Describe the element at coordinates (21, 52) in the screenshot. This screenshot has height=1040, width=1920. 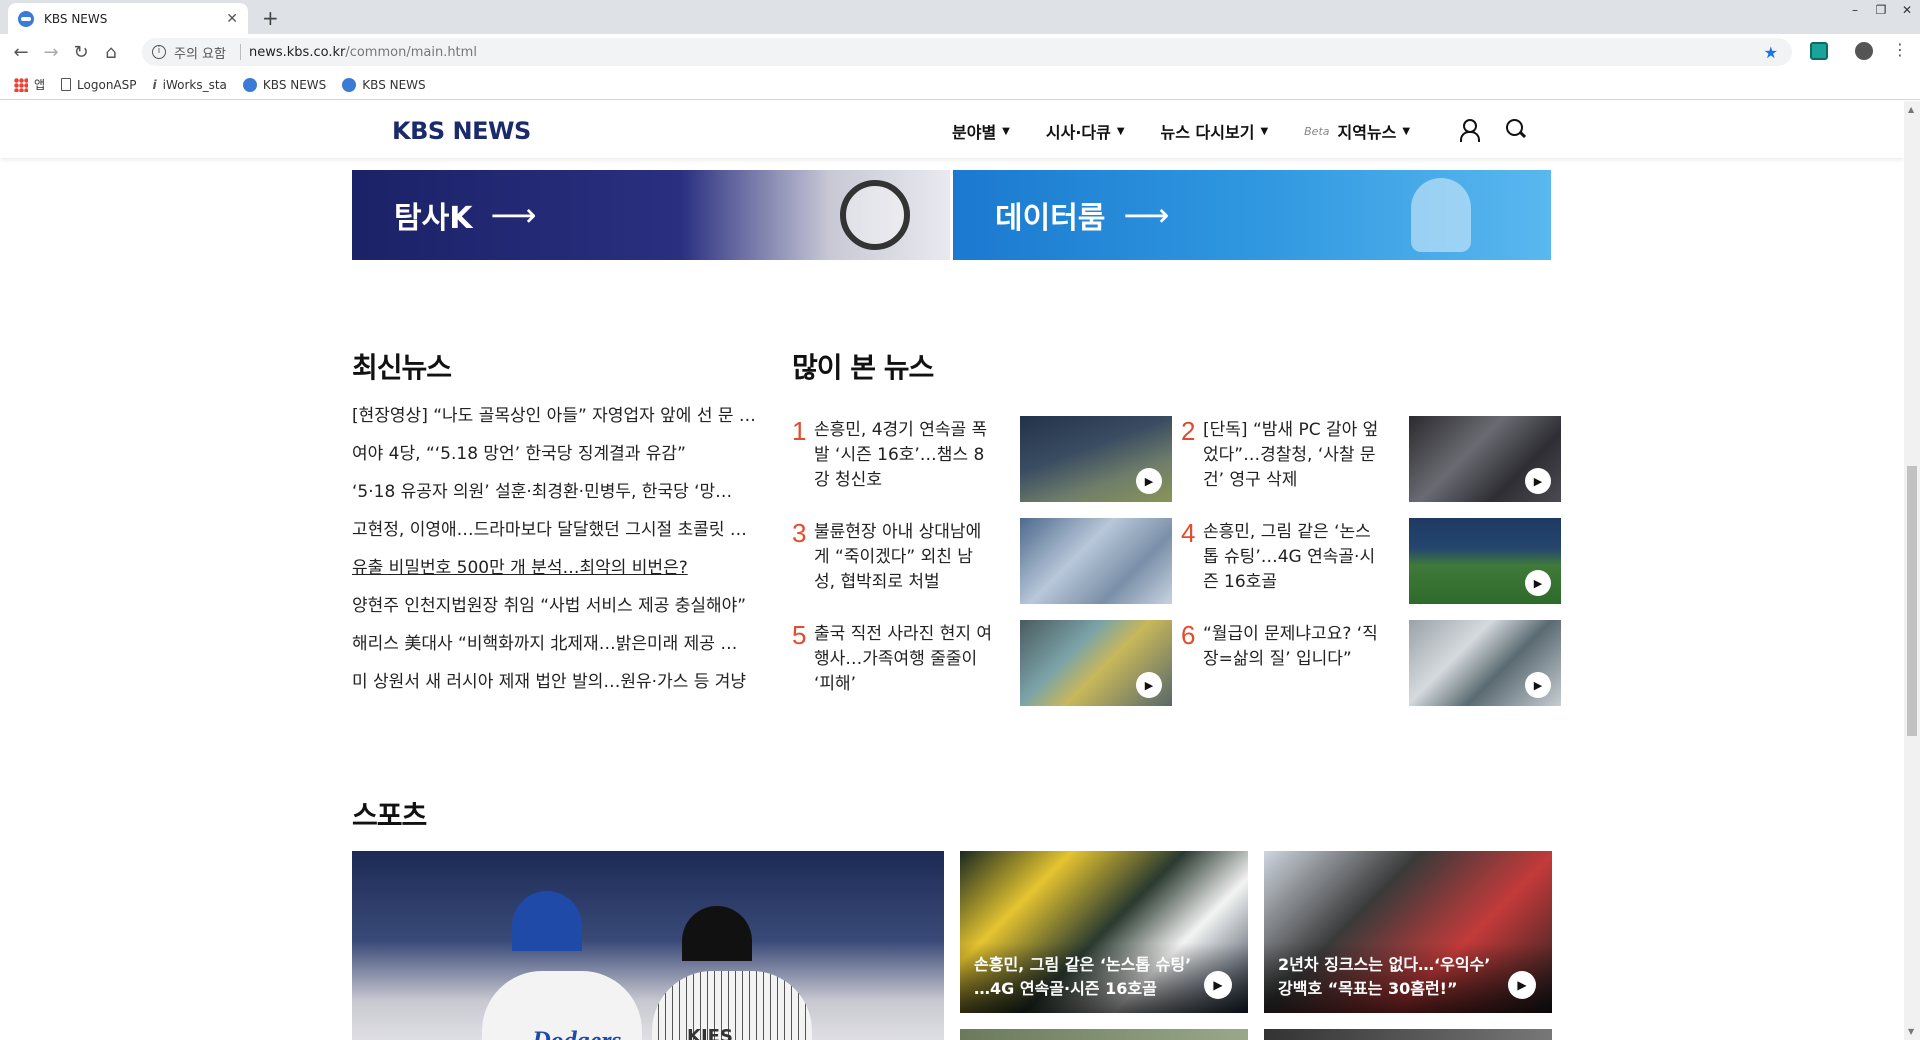
I see `back-icon: ←` at that location.